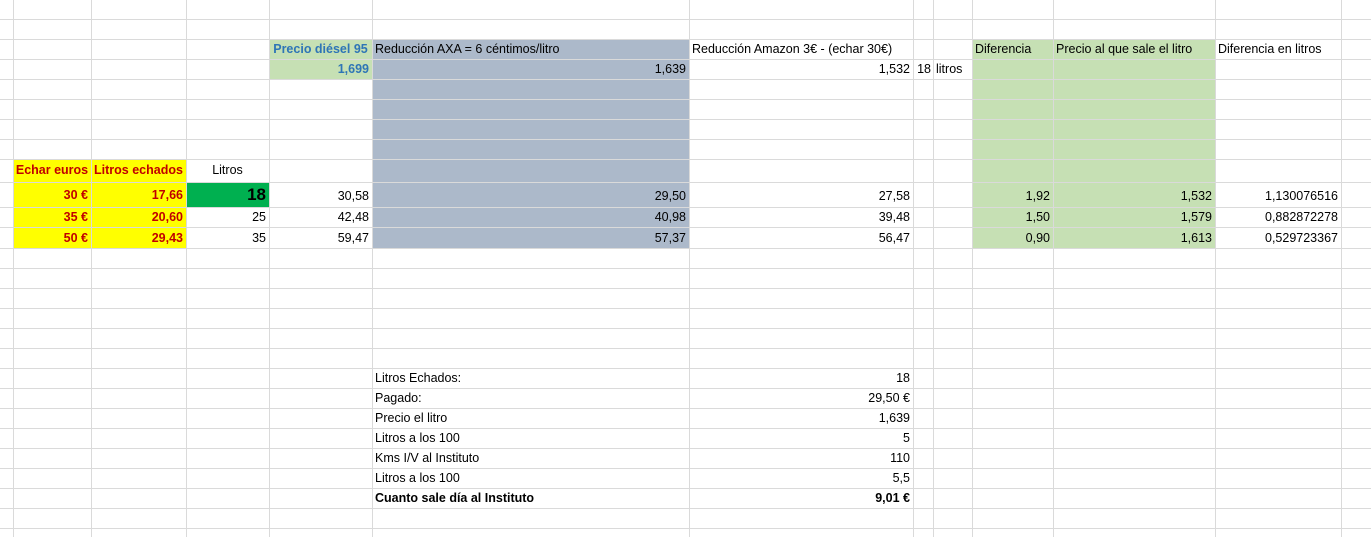  What do you see at coordinates (1278, 49) in the screenshot?
I see `diferencia-litros-header: Diferencia en litros` at bounding box center [1278, 49].